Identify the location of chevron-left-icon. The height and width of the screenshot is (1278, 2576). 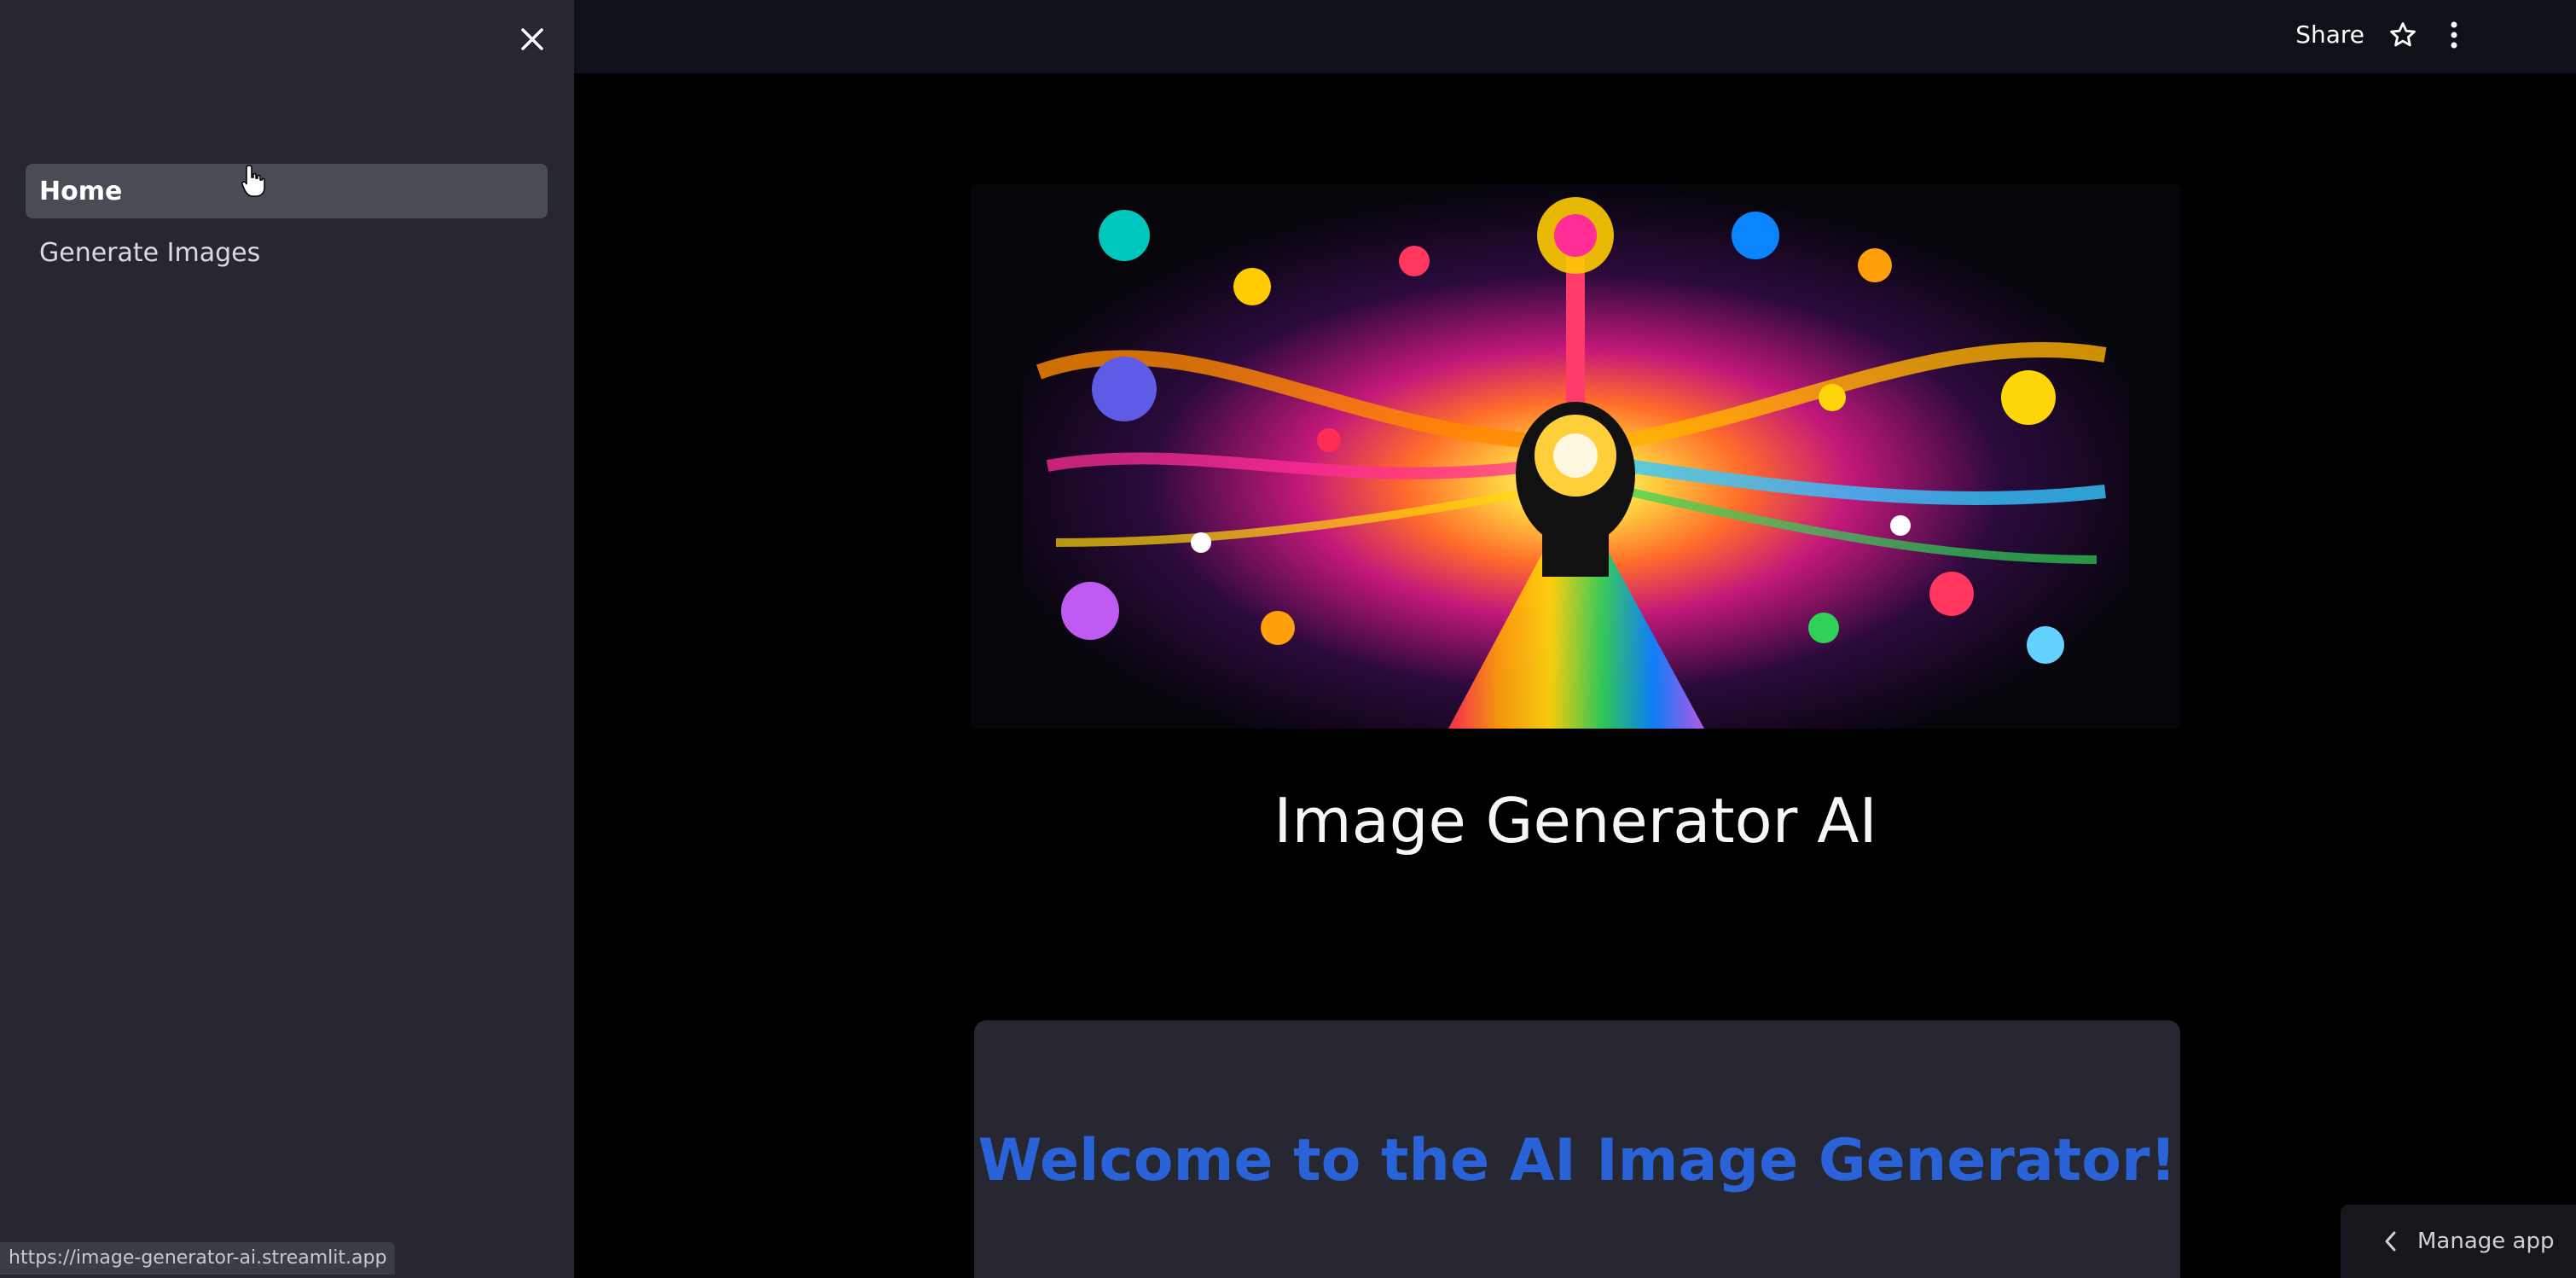
(2390, 1241).